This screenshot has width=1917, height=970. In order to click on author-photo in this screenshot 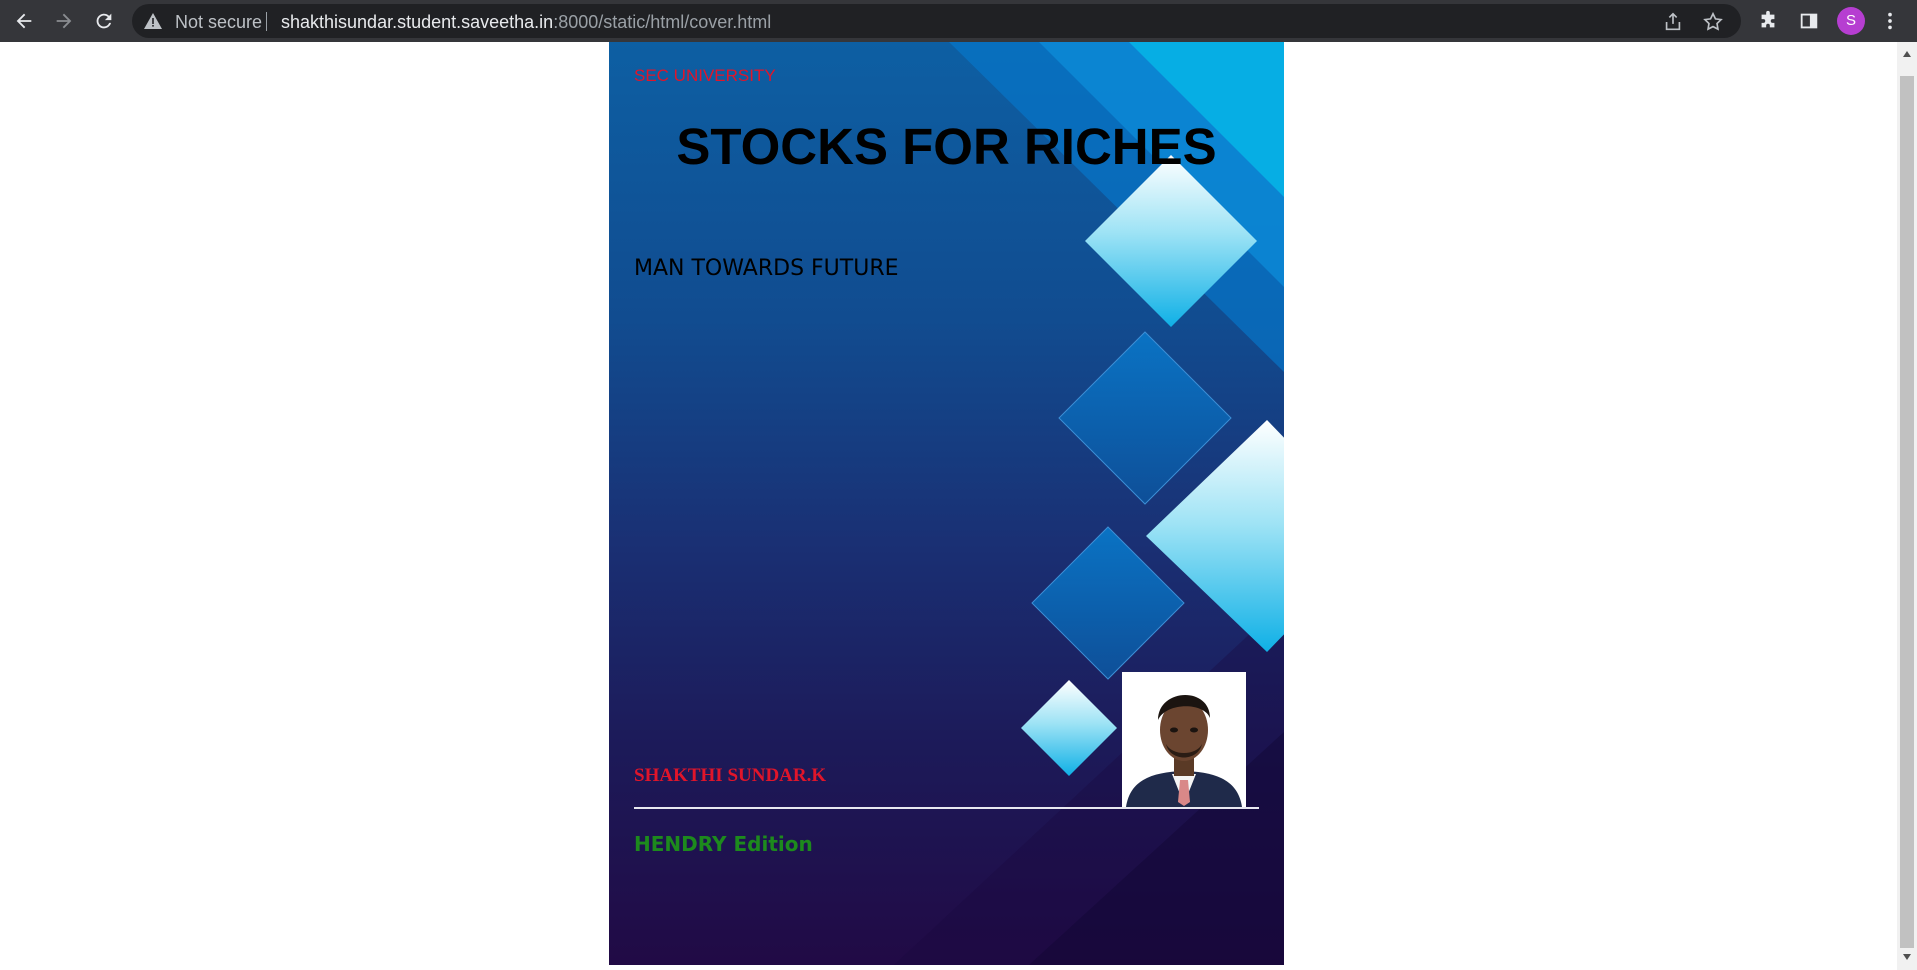, I will do `click(1184, 739)`.